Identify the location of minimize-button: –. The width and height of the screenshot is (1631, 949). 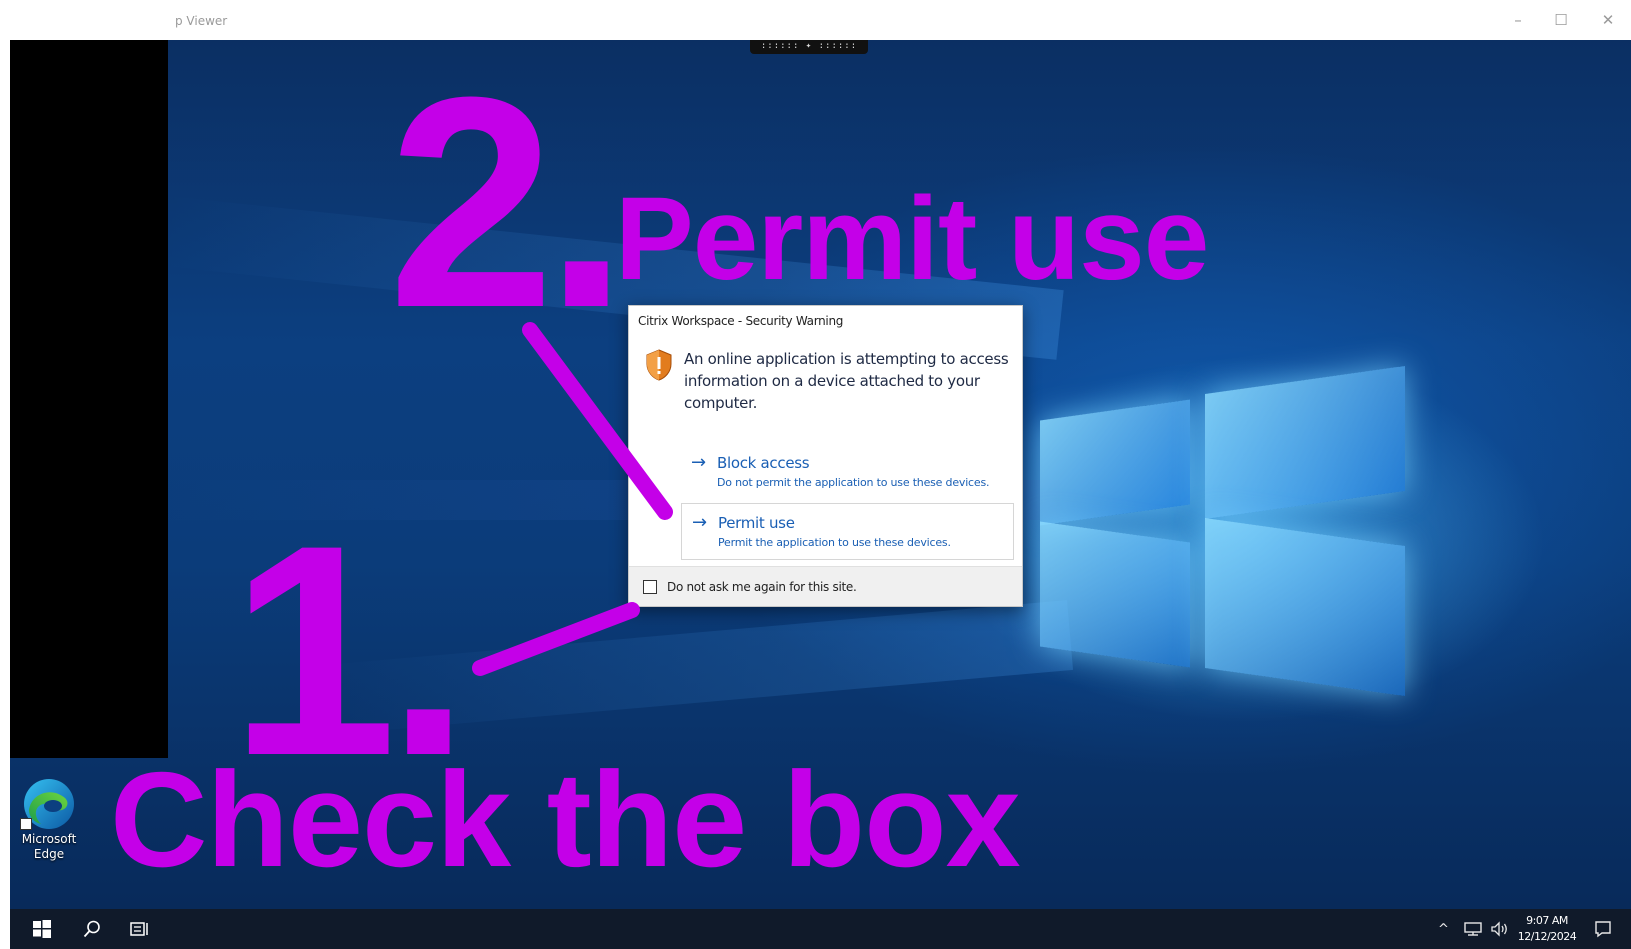
(1518, 20).